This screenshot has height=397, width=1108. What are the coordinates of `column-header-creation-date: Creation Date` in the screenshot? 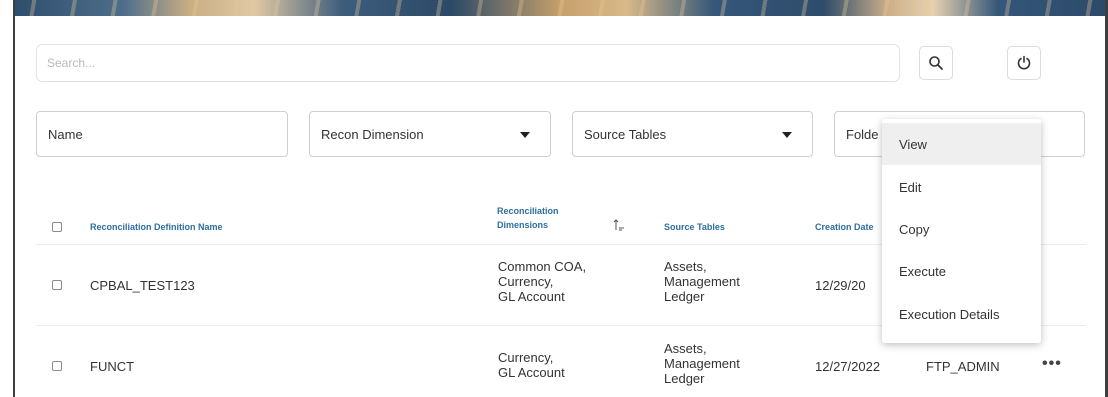 It's located at (844, 227).